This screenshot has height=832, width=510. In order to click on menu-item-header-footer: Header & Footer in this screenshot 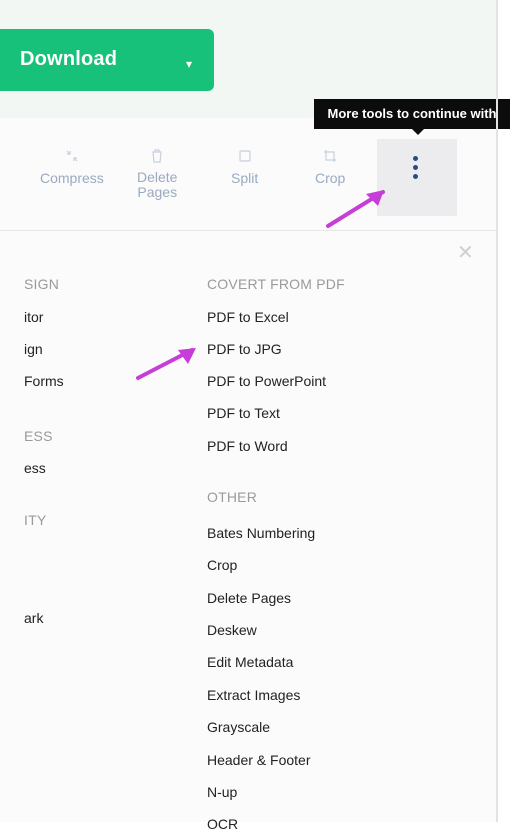, I will do `click(259, 760)`.